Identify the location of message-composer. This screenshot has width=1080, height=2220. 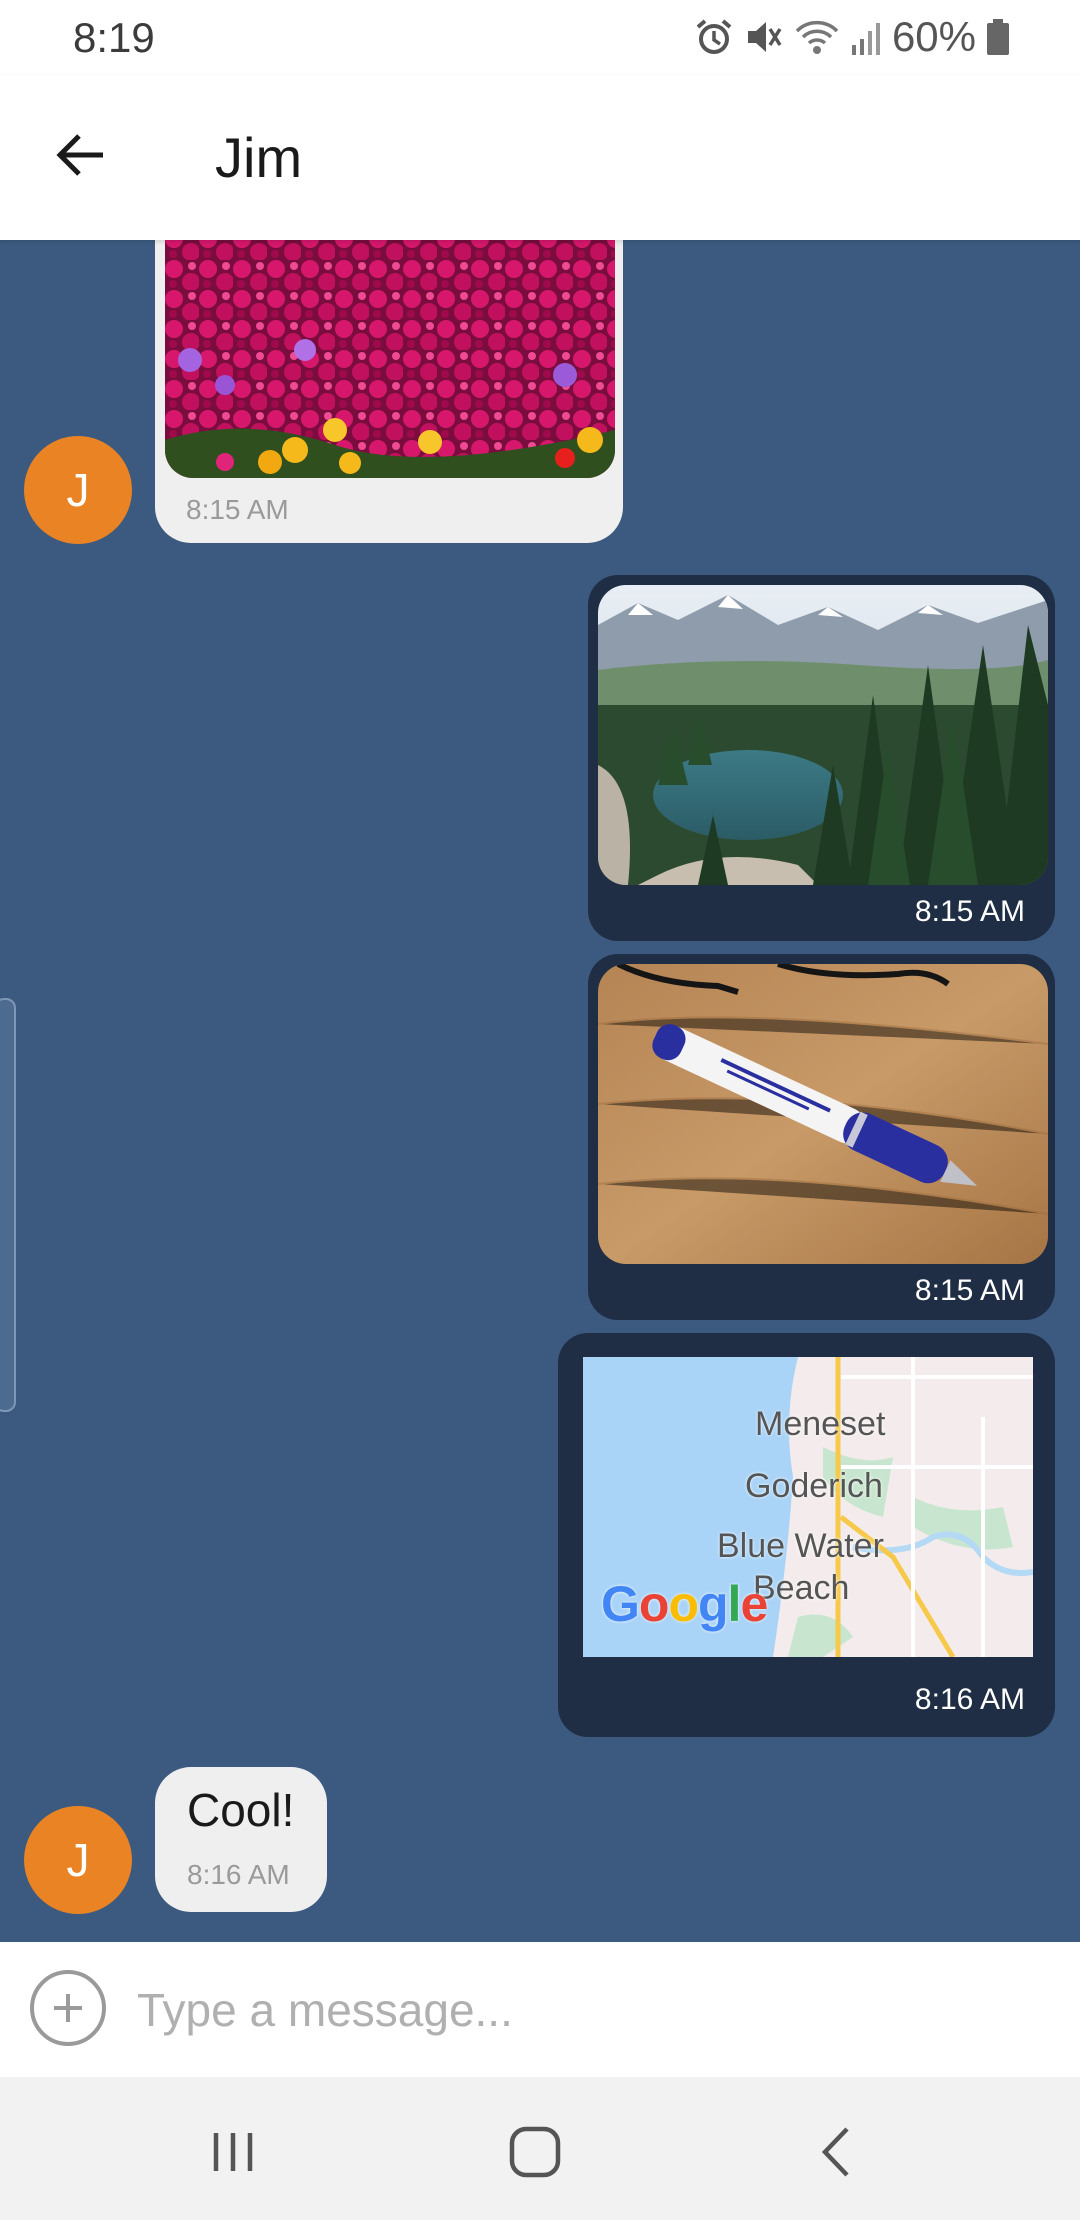
(540, 2009).